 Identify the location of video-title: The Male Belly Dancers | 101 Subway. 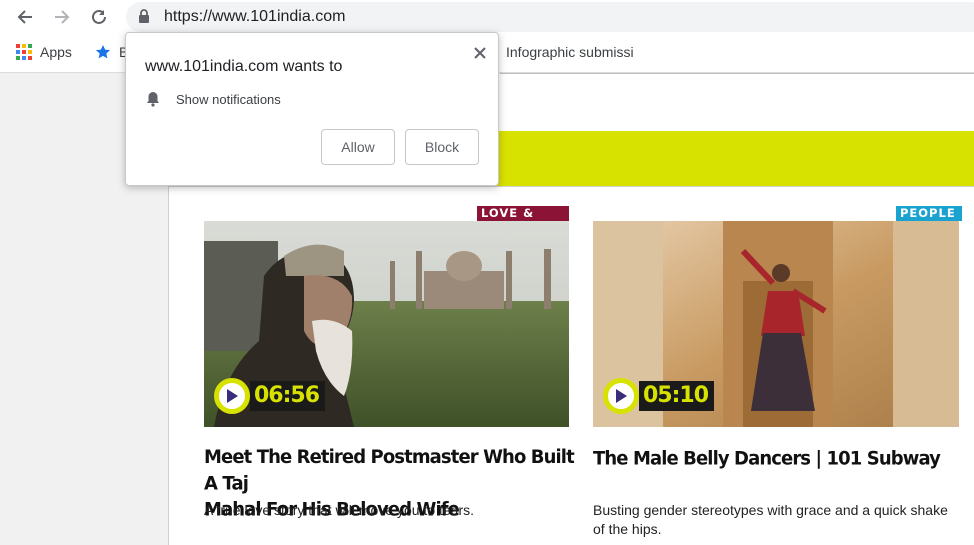
(778, 458).